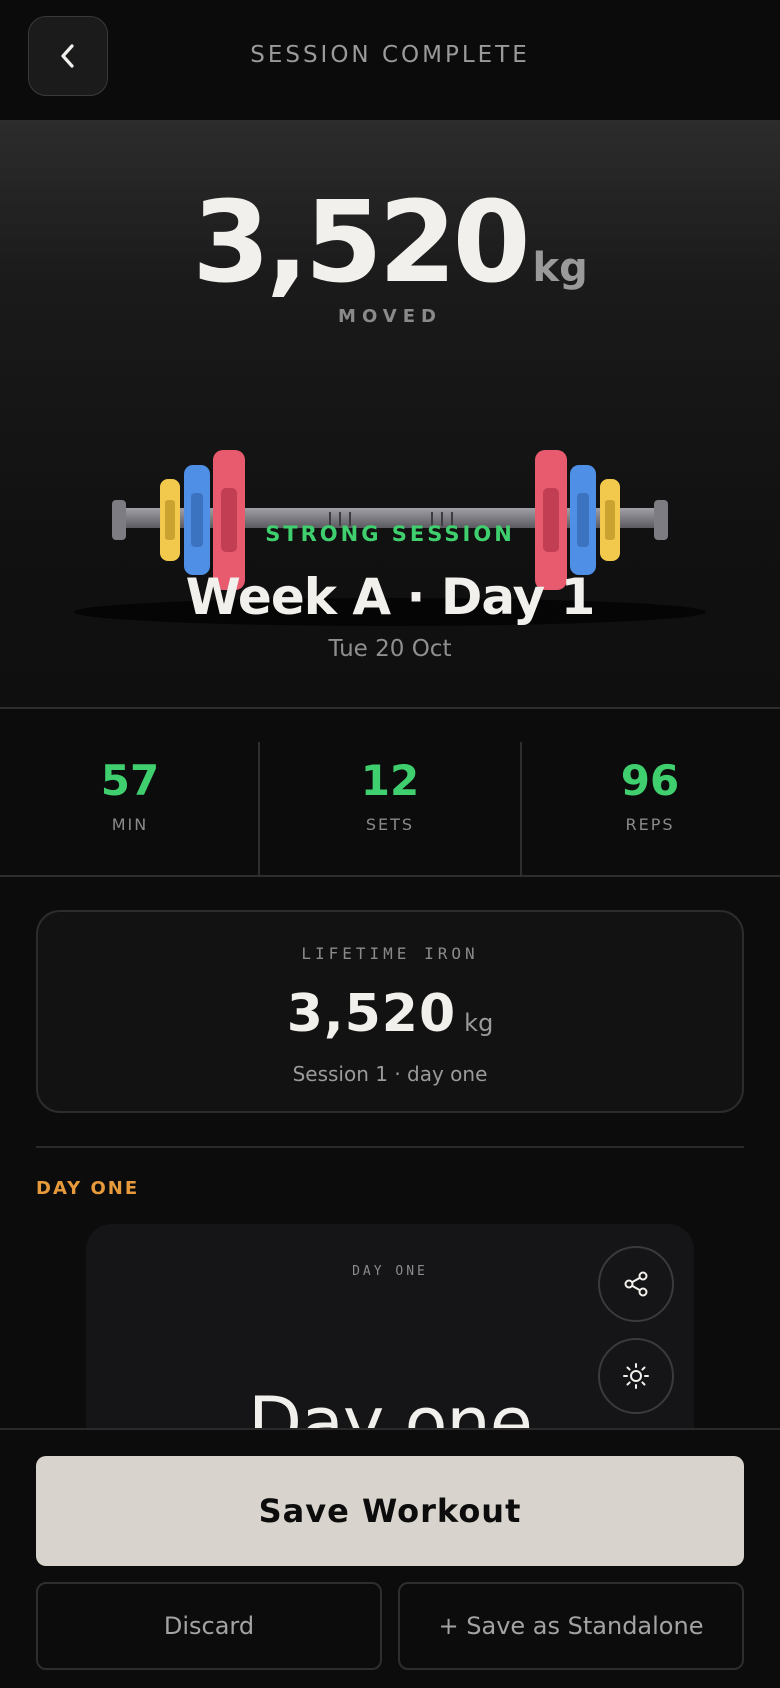 The height and width of the screenshot is (1688, 780). I want to click on save-workout-button: Save Workout, so click(390, 1511).